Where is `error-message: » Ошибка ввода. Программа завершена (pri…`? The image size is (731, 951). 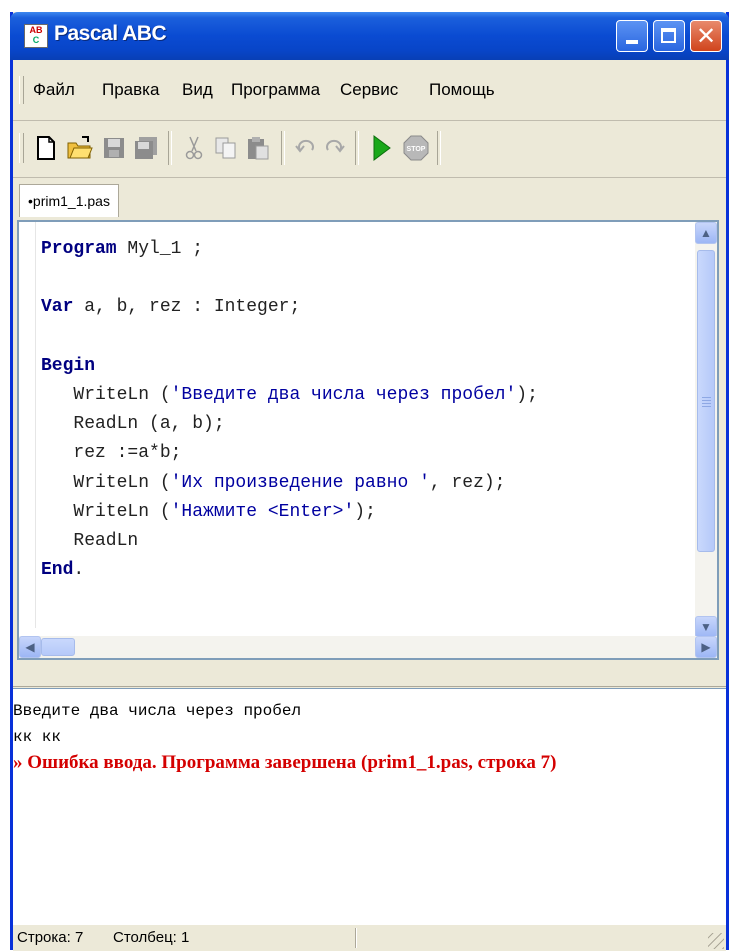
error-message: » Ошибка ввода. Программа завершена (pri… is located at coordinates (284, 763).